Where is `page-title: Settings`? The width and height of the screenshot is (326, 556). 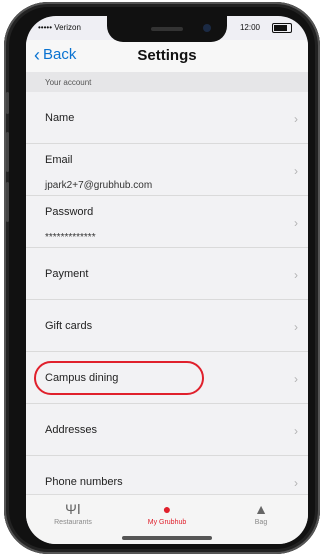
page-title: Settings is located at coordinates (167, 55).